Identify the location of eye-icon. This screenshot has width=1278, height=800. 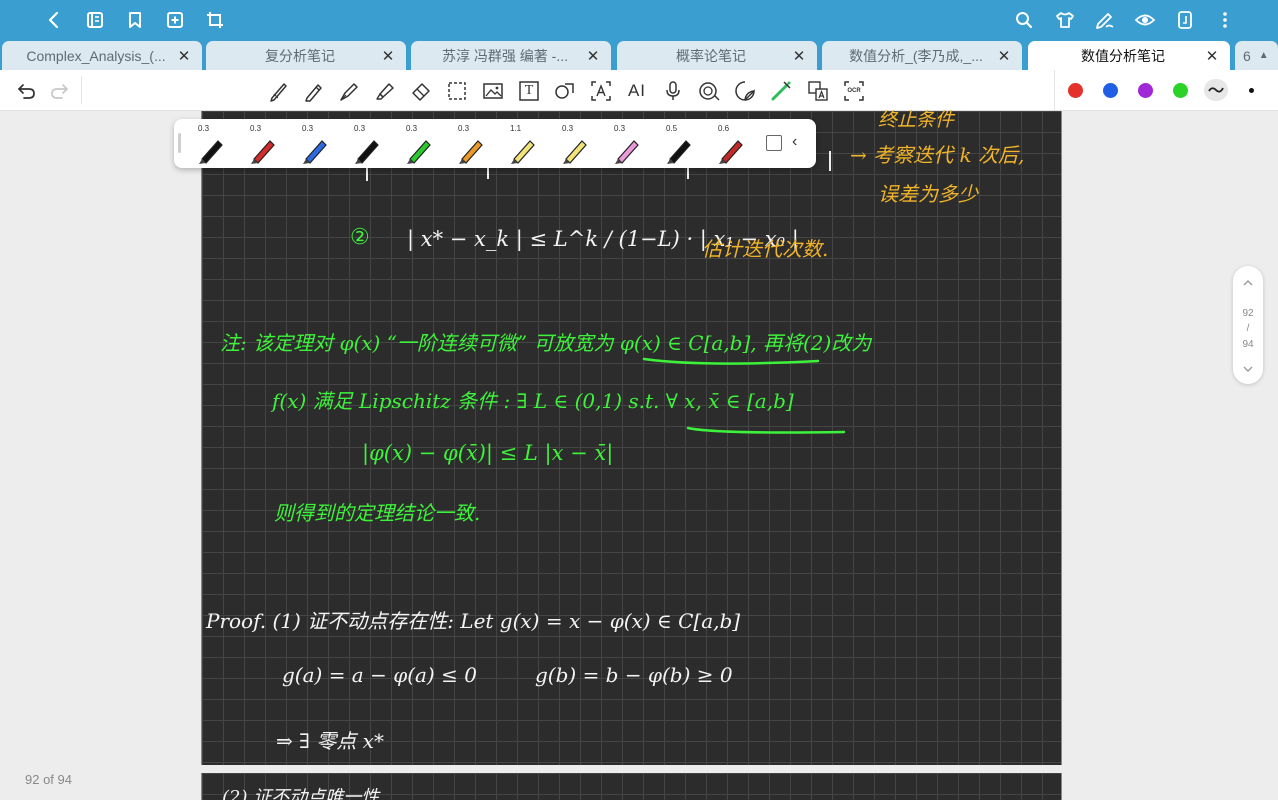
(1145, 20).